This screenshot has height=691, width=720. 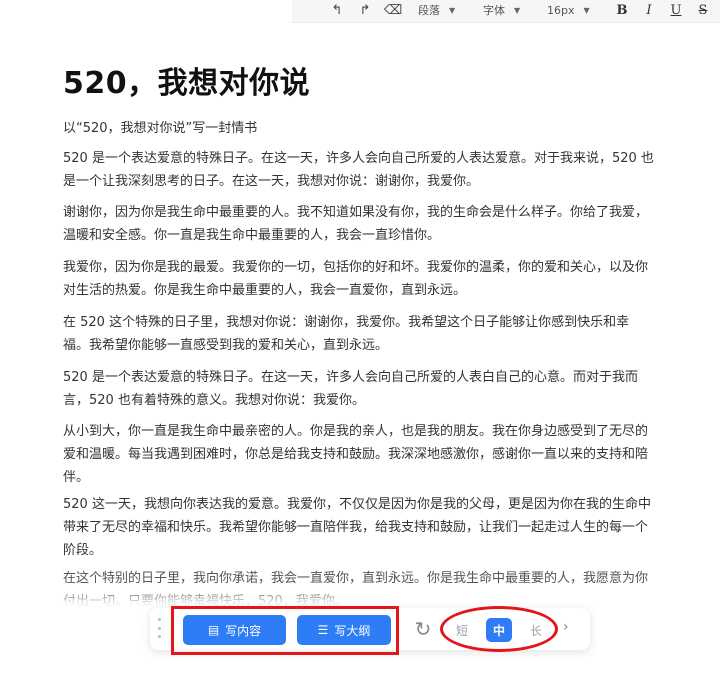 I want to click on strikethrough-button: S, so click(x=703, y=10).